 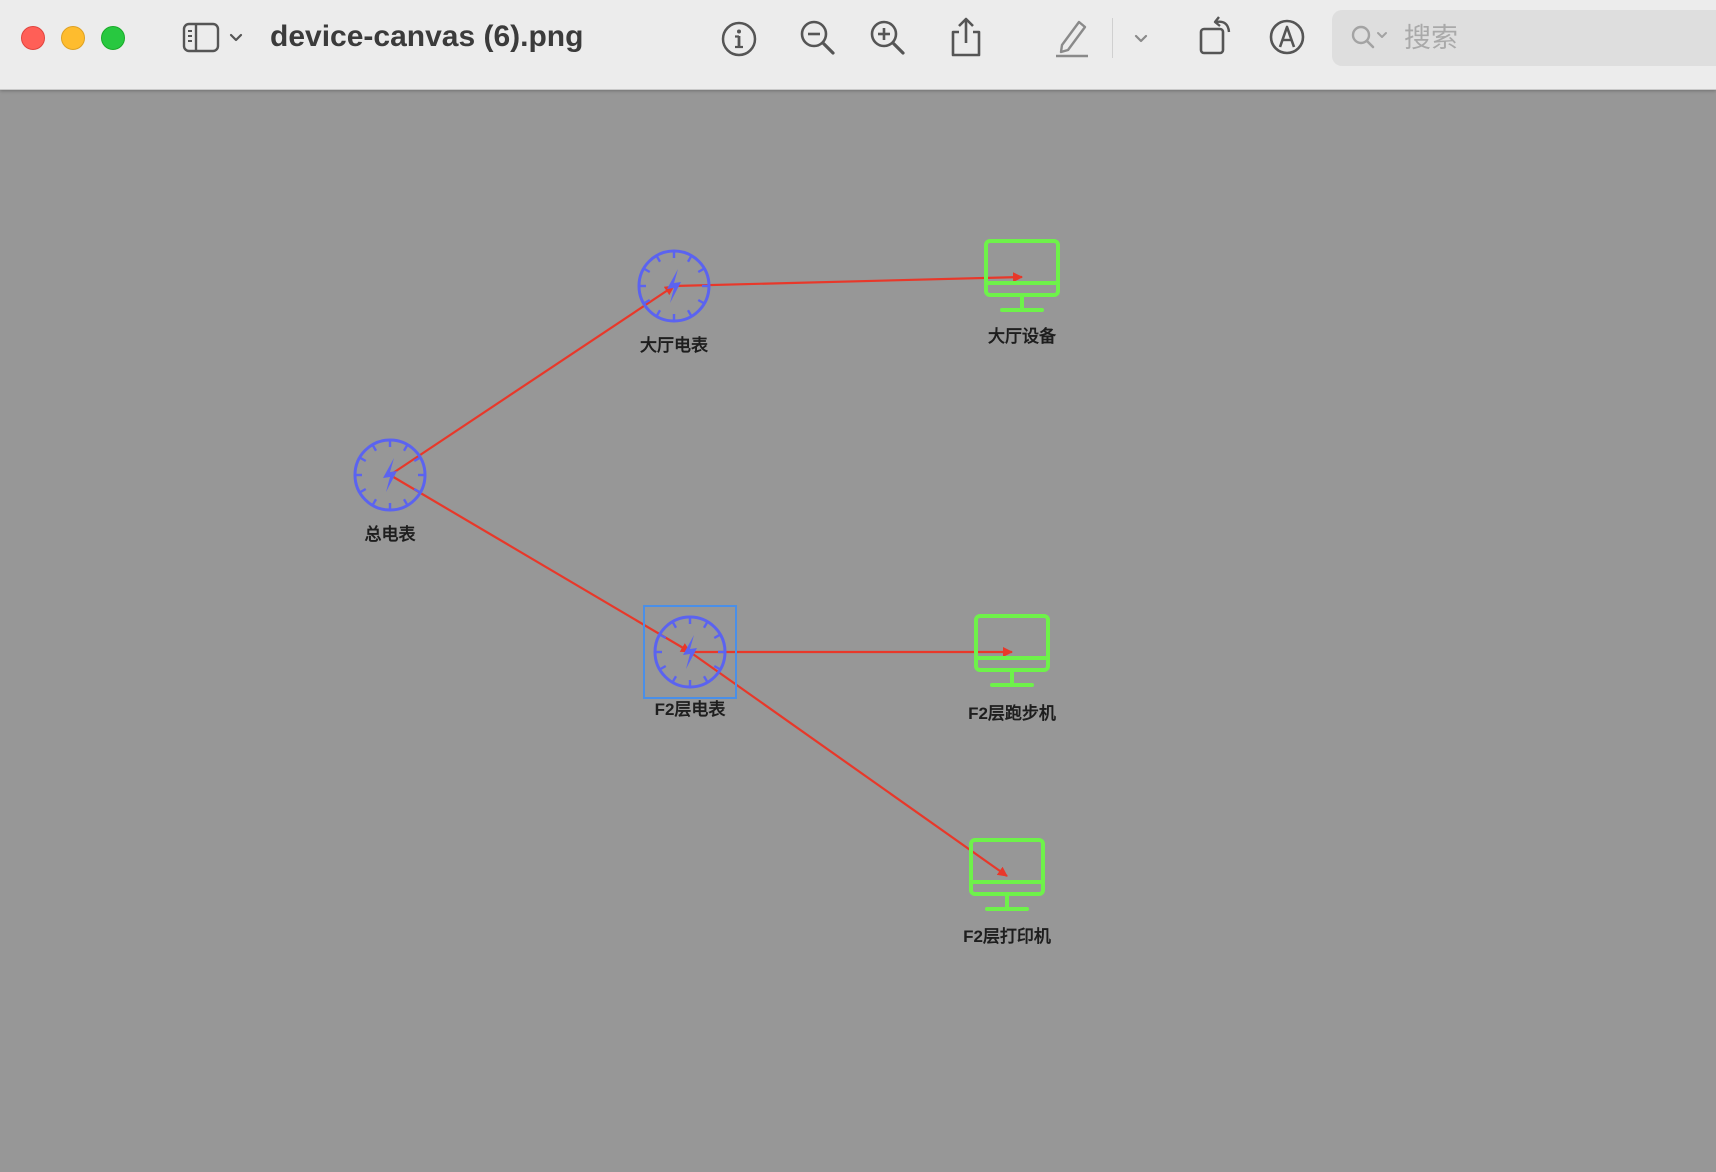 I want to click on markup-icon, so click(x=1287, y=37).